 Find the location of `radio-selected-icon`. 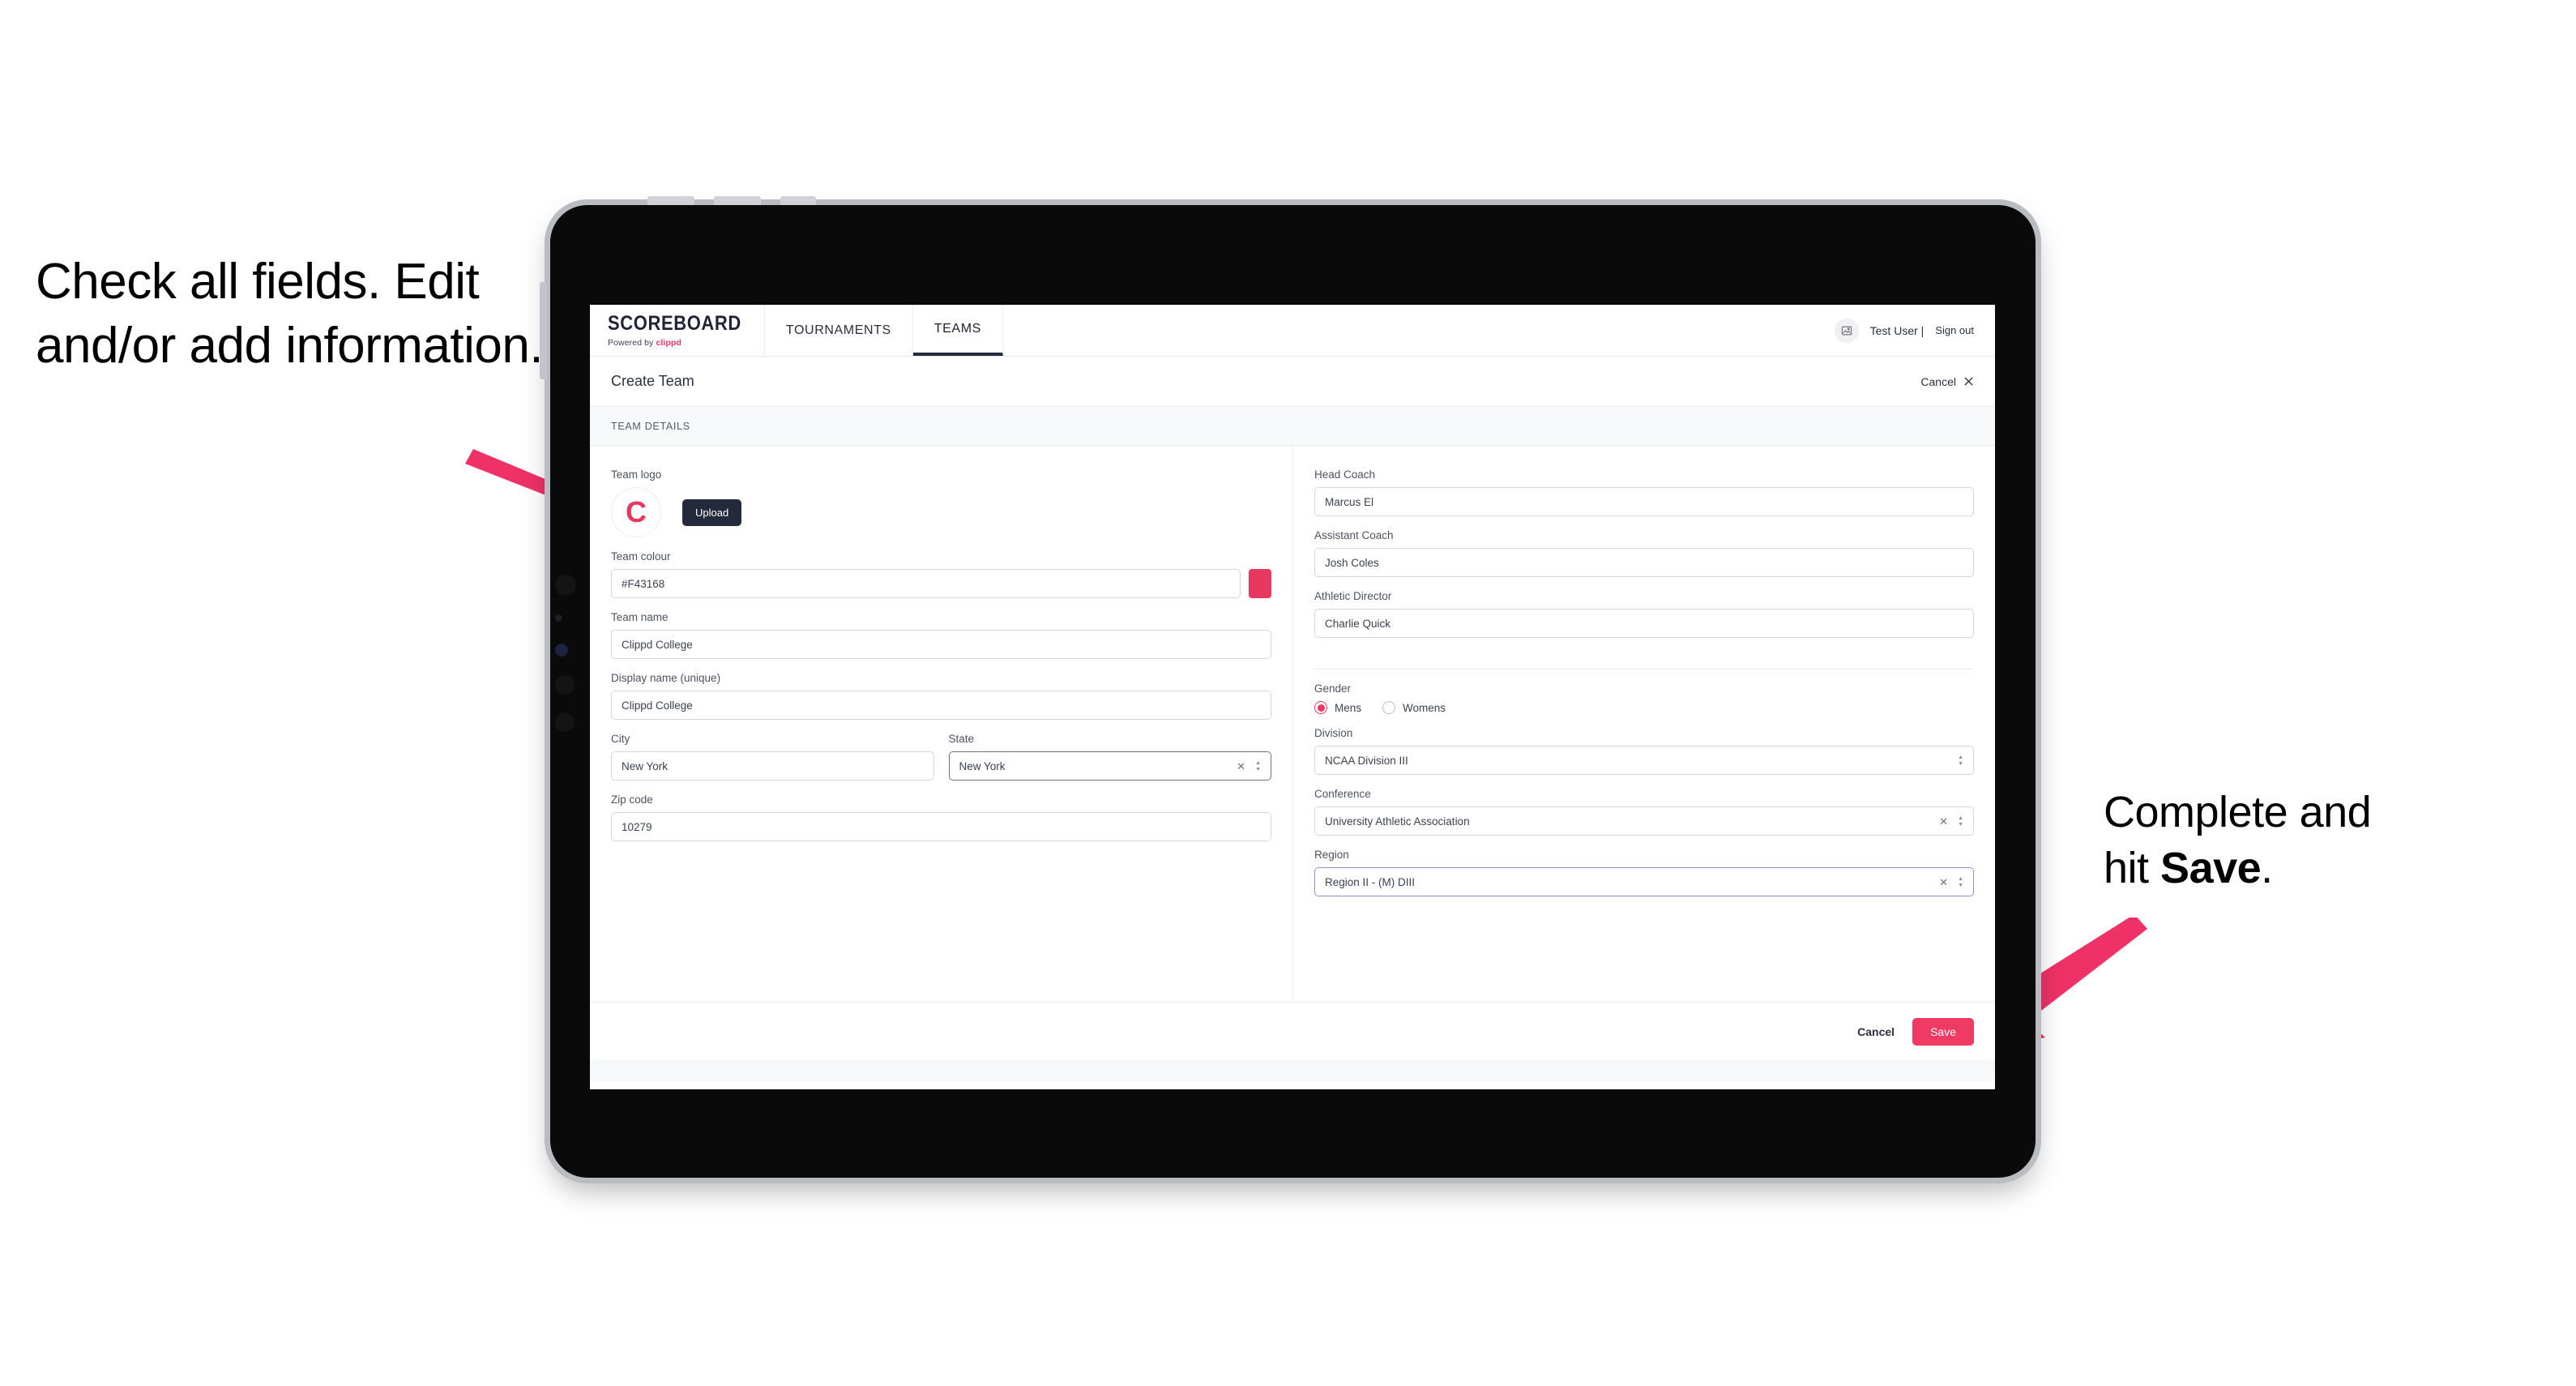

radio-selected-icon is located at coordinates (1320, 707).